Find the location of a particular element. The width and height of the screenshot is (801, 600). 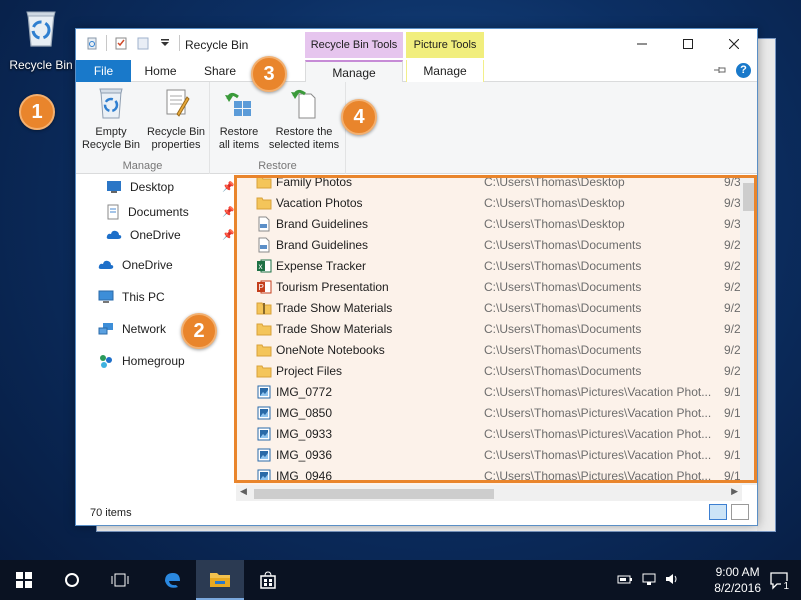

store-button is located at coordinates (268, 580).